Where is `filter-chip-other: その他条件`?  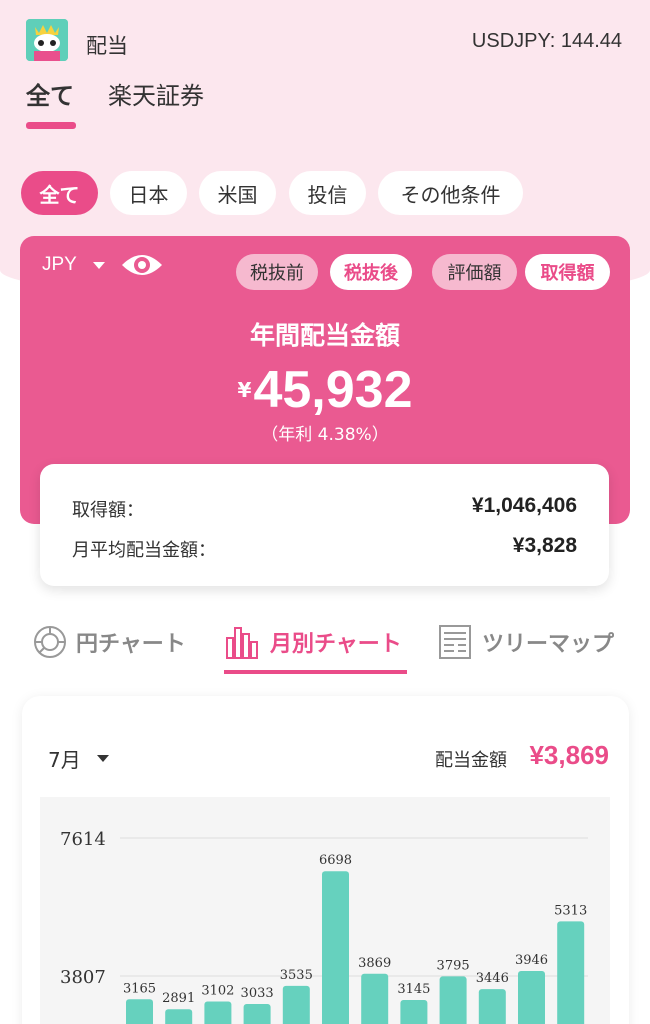
filter-chip-other: その他条件 is located at coordinates (450, 193).